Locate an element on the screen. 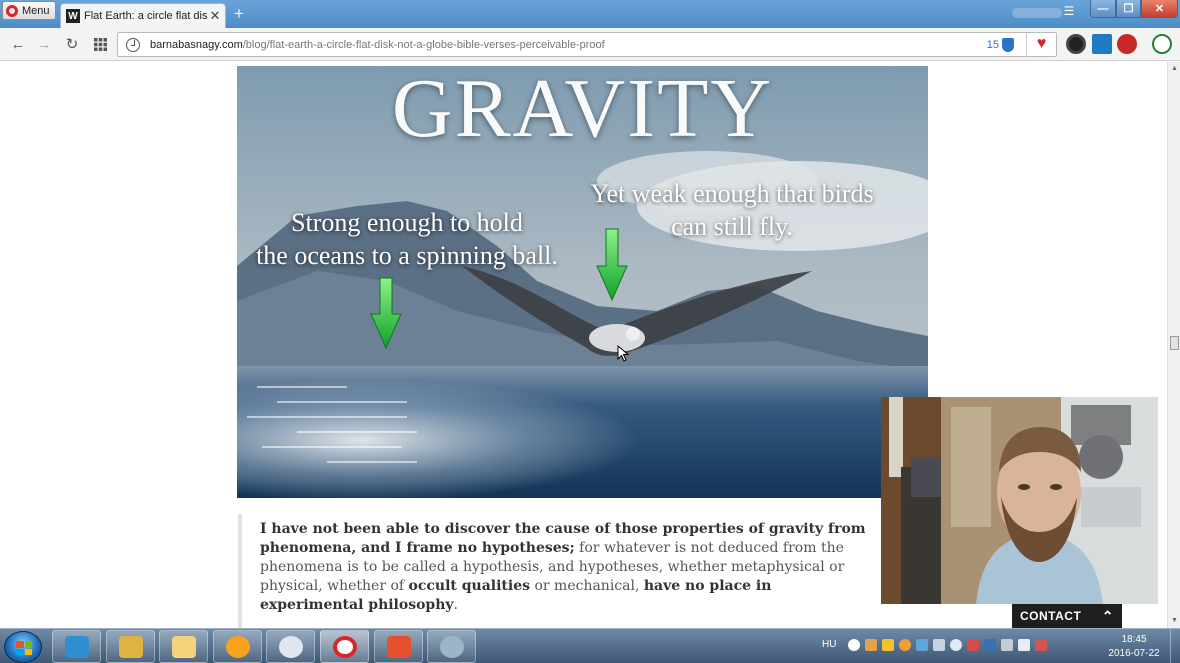  opera-logo-icon is located at coordinates (12, 10).